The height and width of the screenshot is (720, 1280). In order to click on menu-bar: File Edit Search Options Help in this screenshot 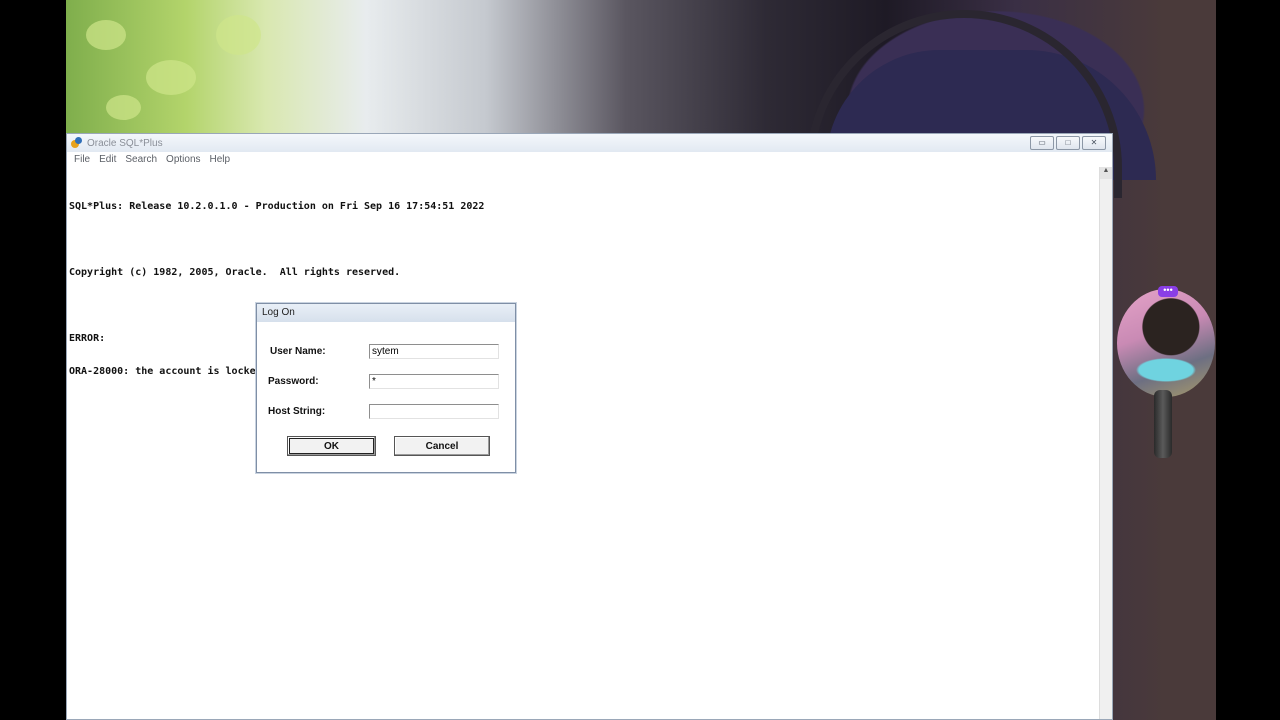, I will do `click(589, 159)`.